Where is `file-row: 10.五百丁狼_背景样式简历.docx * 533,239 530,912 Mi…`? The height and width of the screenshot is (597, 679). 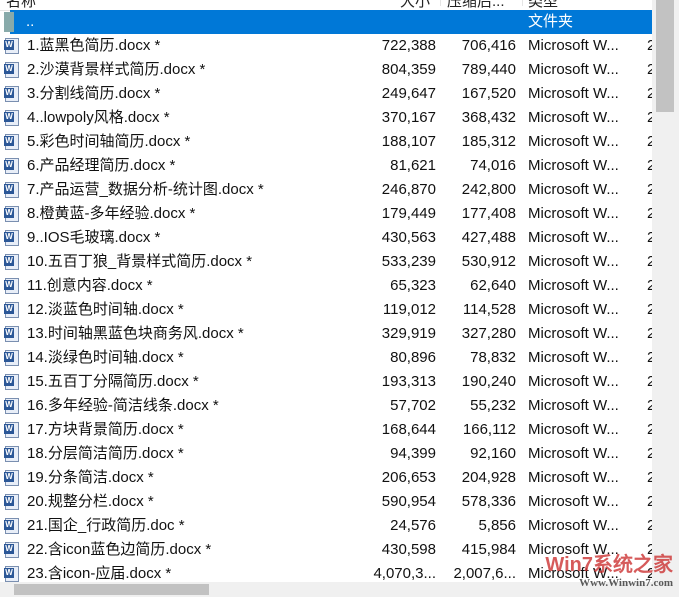 file-row: 10.五百丁狼_背景样式简历.docx * 533,239 530,912 Mi… is located at coordinates (327, 262).